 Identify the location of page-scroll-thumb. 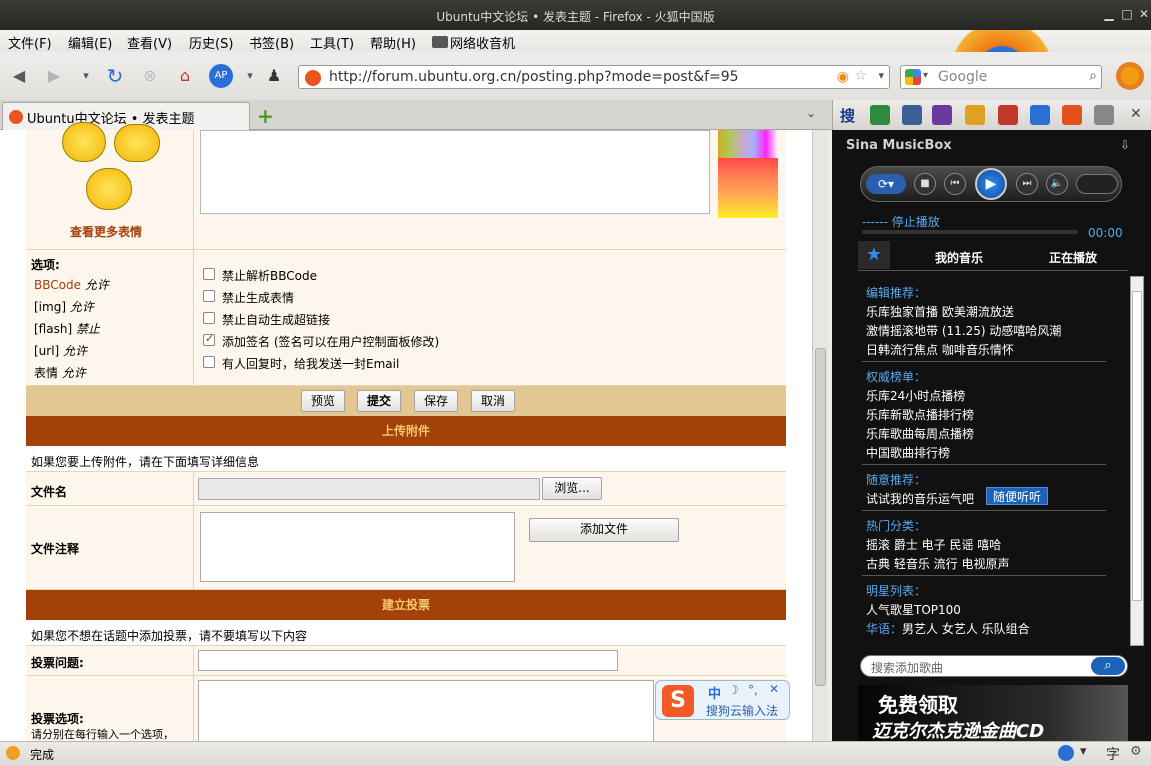
(820, 517).